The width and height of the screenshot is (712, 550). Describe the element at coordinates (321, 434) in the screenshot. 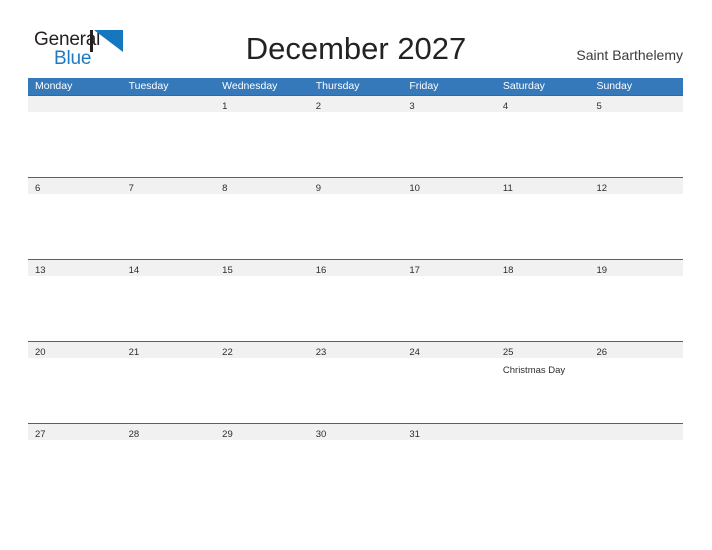

I see `day-number: 30` at that location.